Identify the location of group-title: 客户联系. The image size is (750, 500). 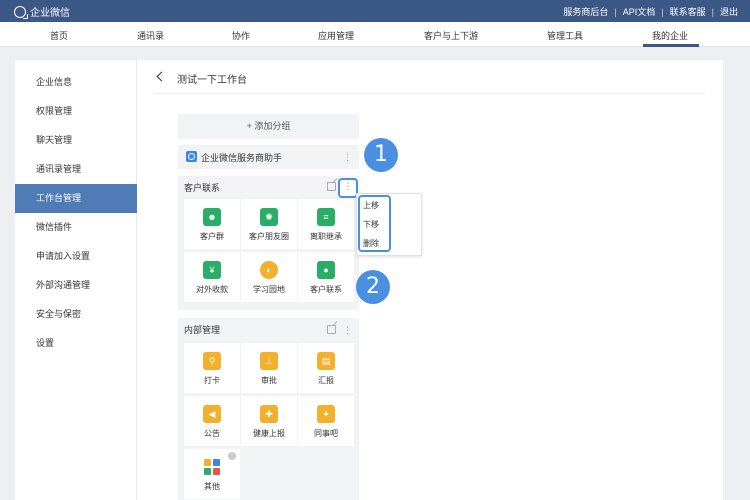
(202, 188).